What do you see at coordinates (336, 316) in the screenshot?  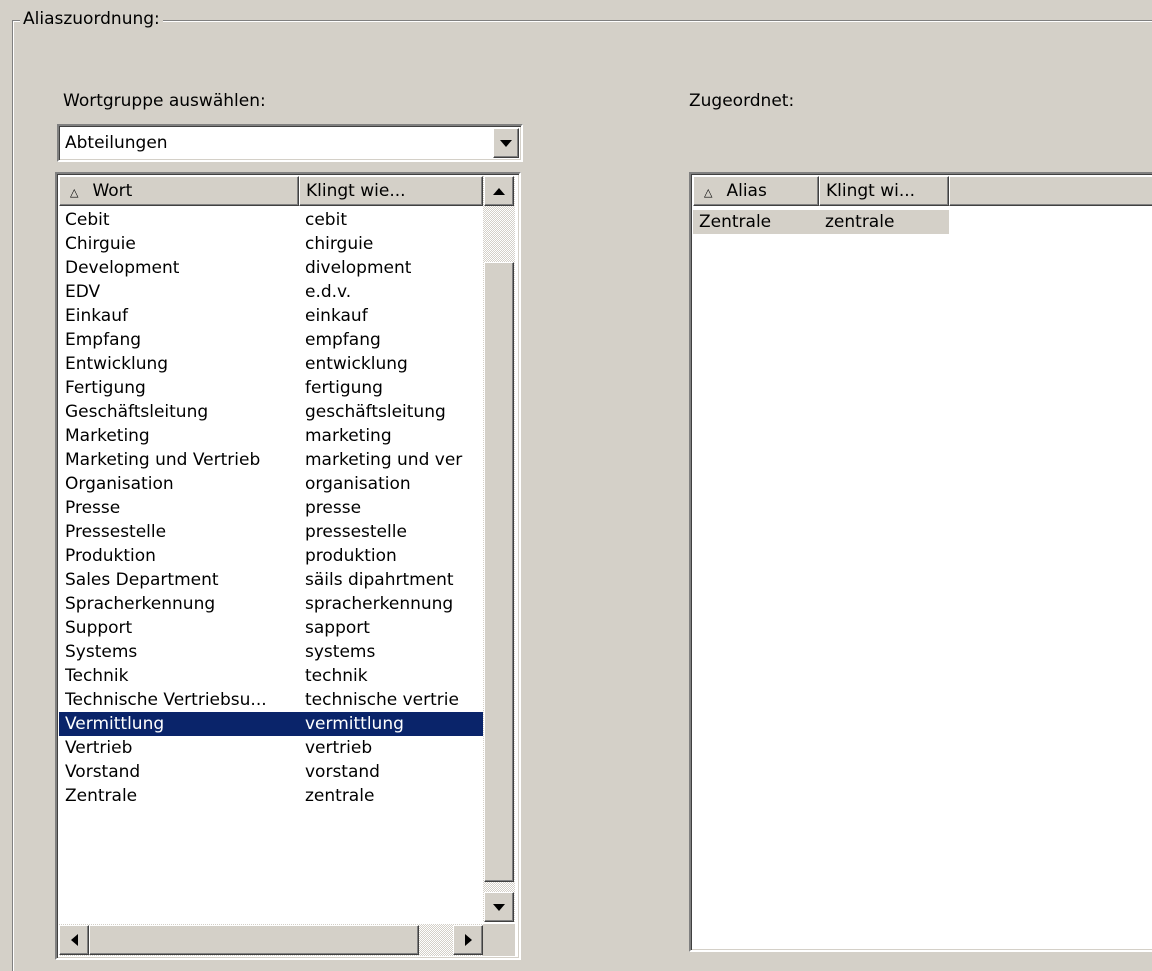 I see `sounds-like-cell: einkauf` at bounding box center [336, 316].